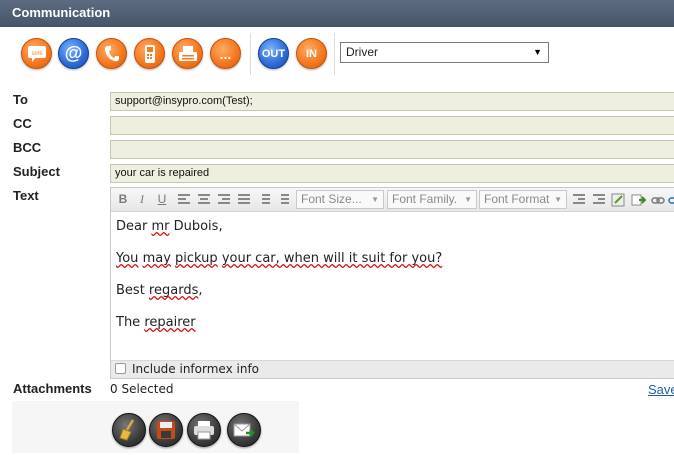 Image resolution: width=674 pixels, height=455 pixels. I want to click on dropdown-arrow-icon: ▼, so click(537, 52).